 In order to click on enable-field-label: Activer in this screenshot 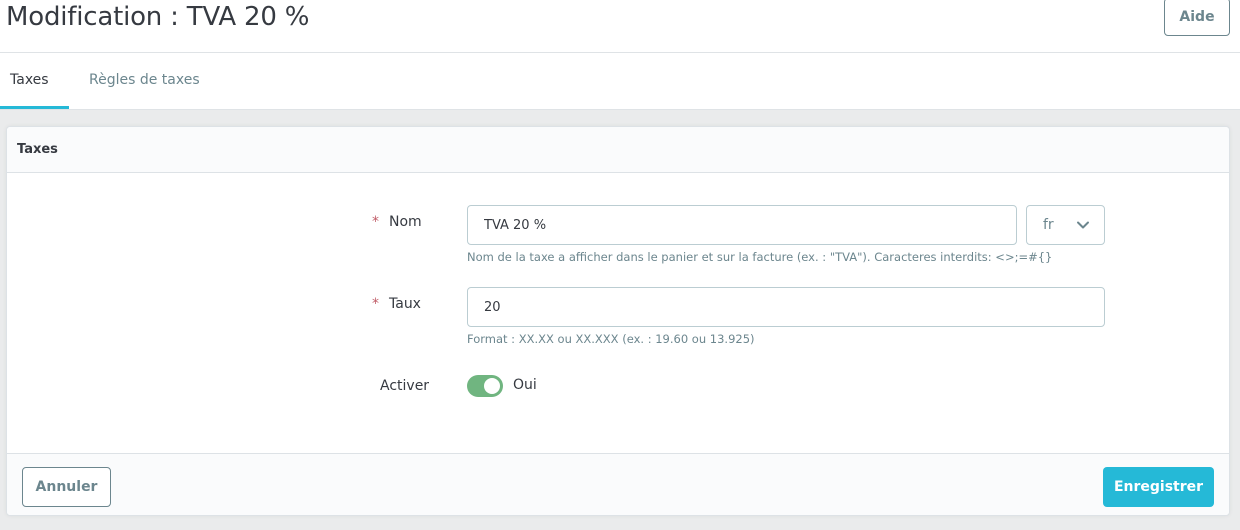, I will do `click(405, 386)`.